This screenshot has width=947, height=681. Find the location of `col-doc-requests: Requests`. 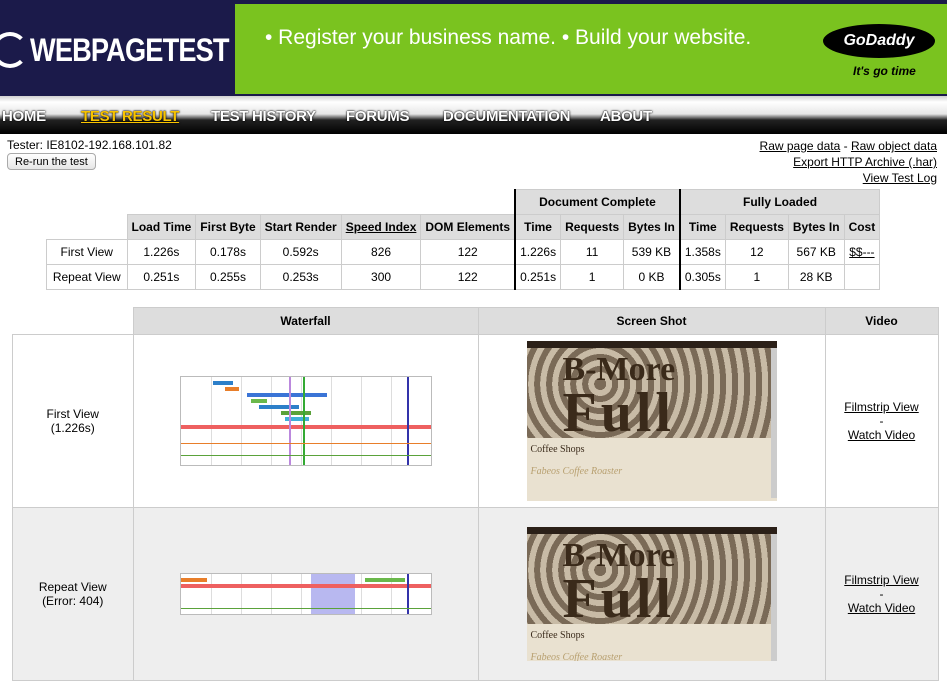

col-doc-requests: Requests is located at coordinates (592, 227).